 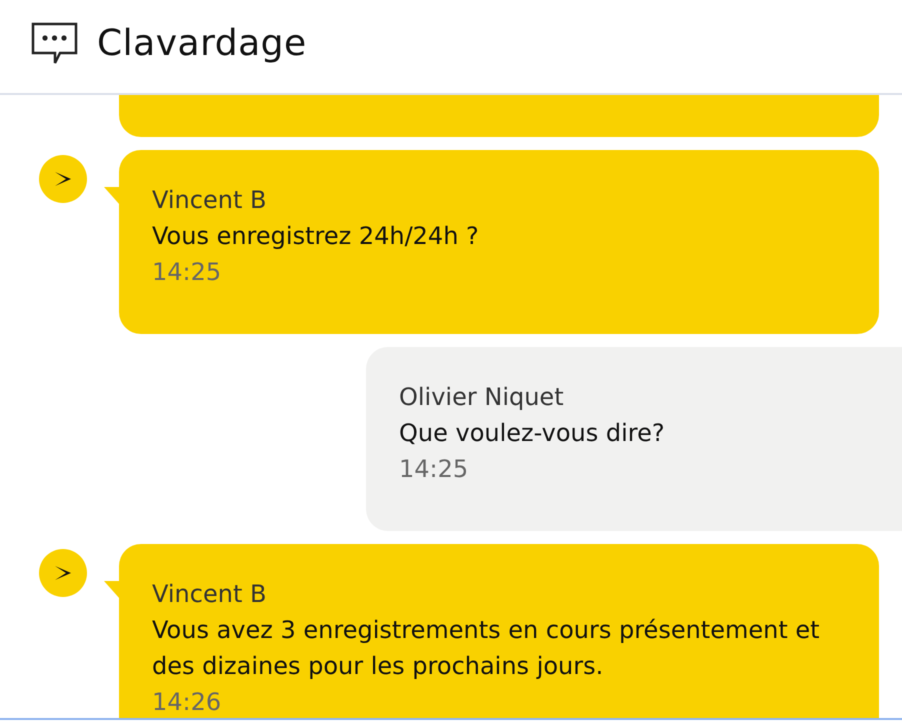 What do you see at coordinates (187, 702) in the screenshot?
I see `message-time: 14:26` at bounding box center [187, 702].